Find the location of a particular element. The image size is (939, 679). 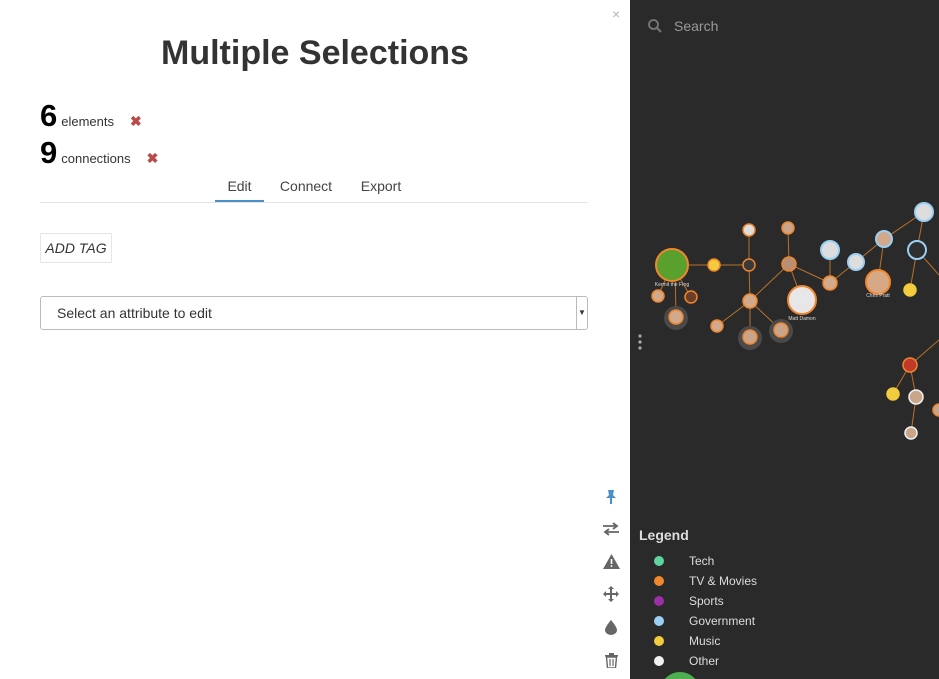

legend-label: Other is located at coordinates (704, 661).